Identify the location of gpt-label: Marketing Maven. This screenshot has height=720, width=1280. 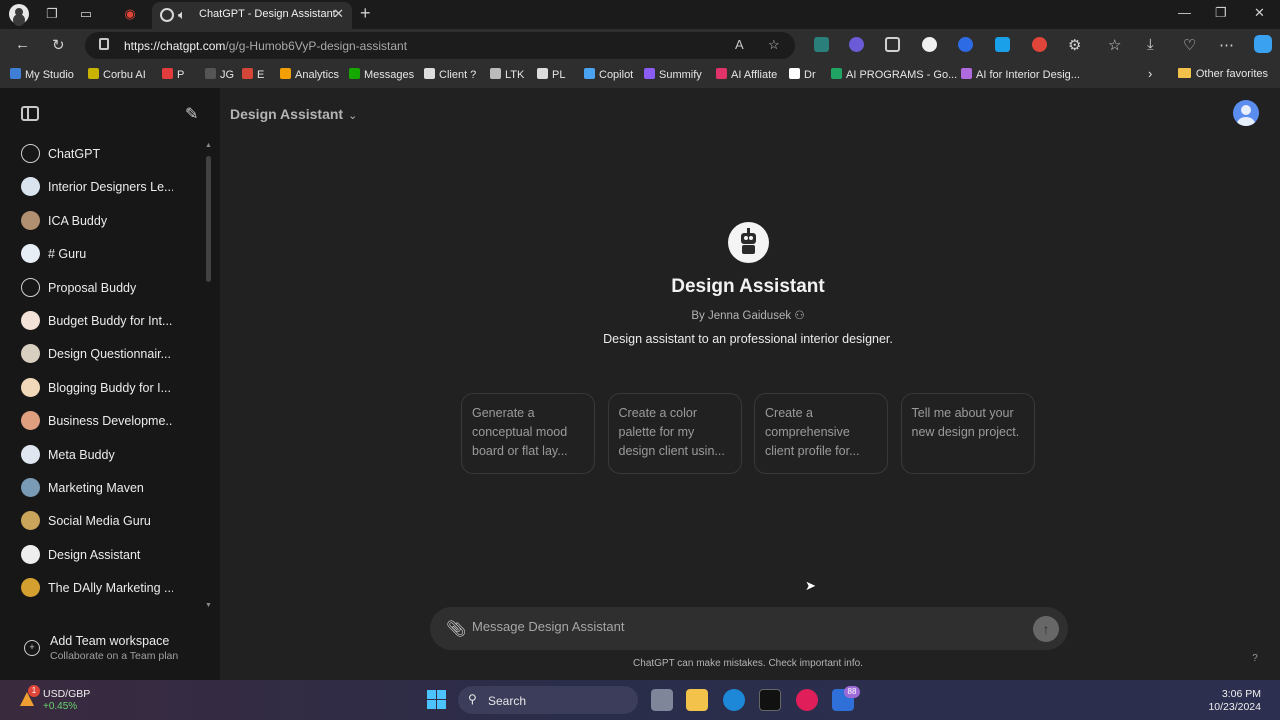
(96, 487).